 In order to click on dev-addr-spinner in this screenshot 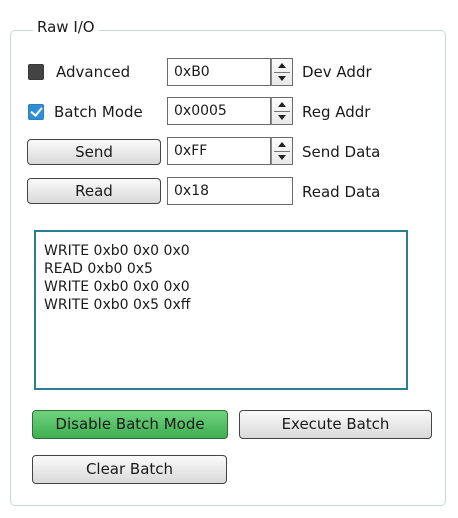, I will do `click(282, 72)`.